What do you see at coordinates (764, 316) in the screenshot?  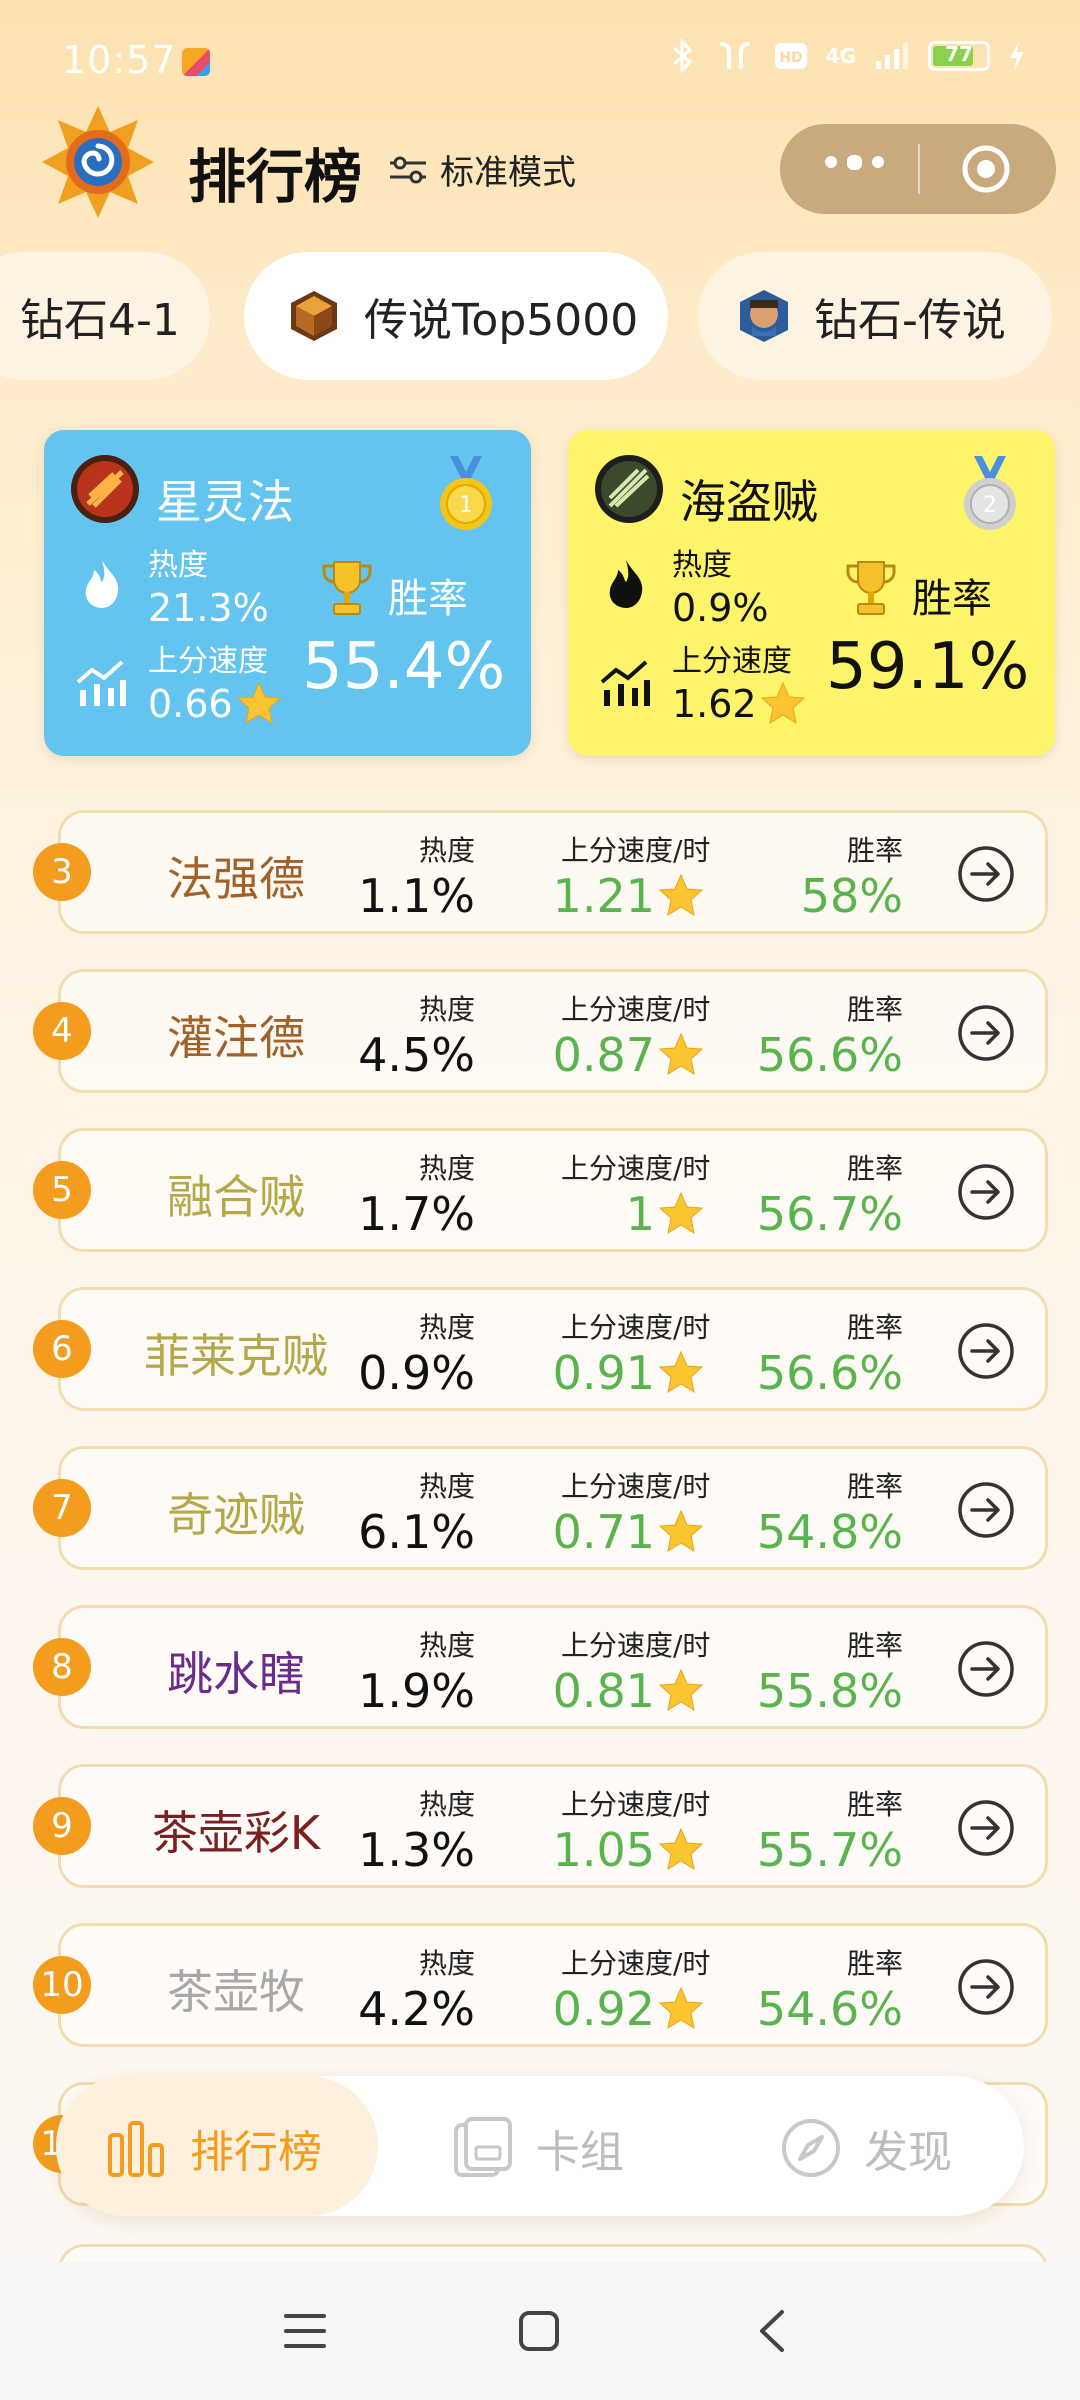 I see `diamond-hero-icon` at bounding box center [764, 316].